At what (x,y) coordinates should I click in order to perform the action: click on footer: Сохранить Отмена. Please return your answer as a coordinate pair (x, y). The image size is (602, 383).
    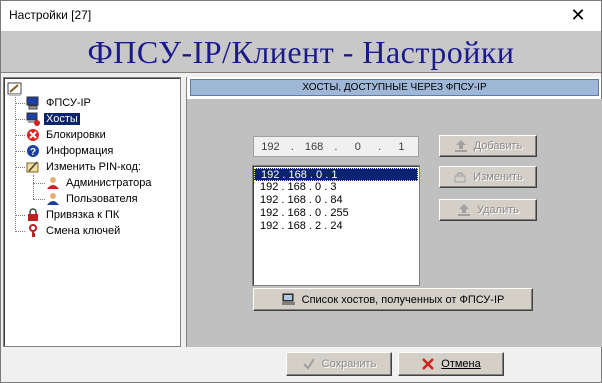
    Looking at the image, I should click on (301, 365).